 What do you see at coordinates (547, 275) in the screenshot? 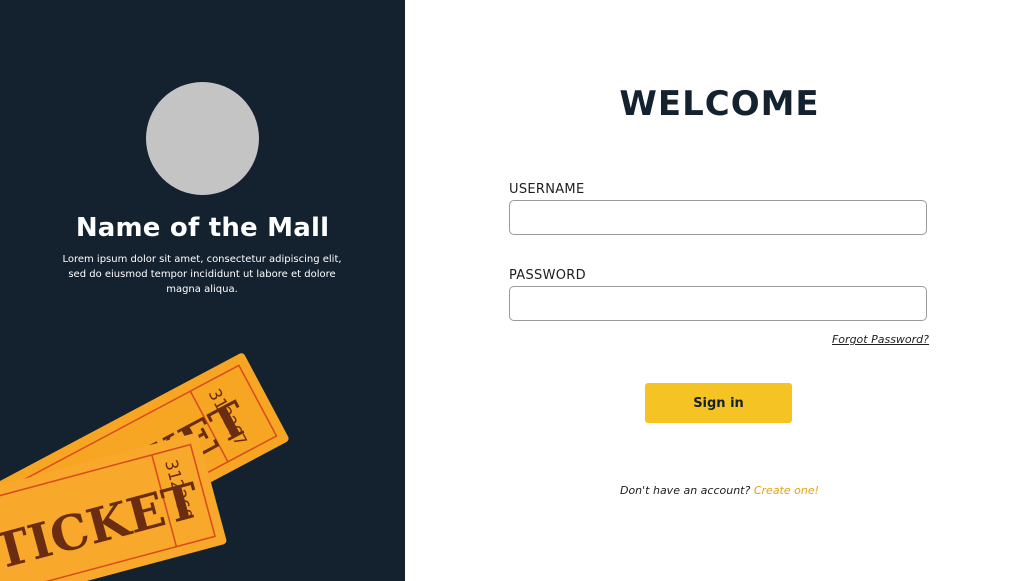
I see `password-label: PASSWORD` at bounding box center [547, 275].